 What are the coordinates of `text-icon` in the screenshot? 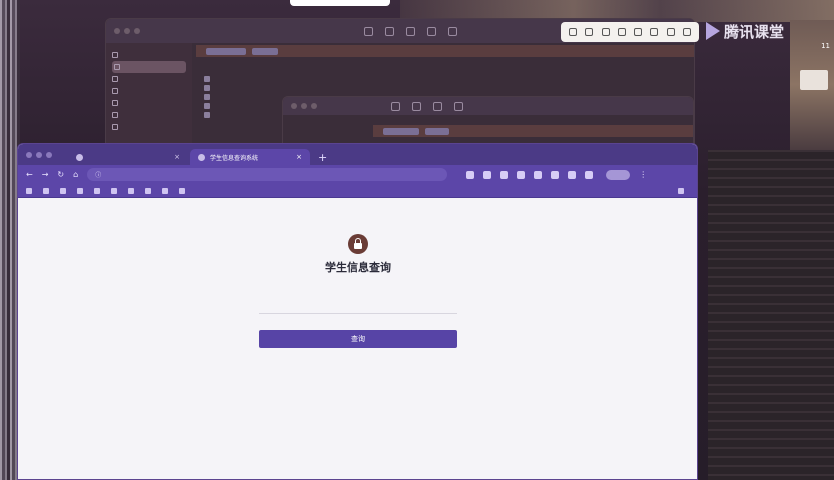 It's located at (638, 32).